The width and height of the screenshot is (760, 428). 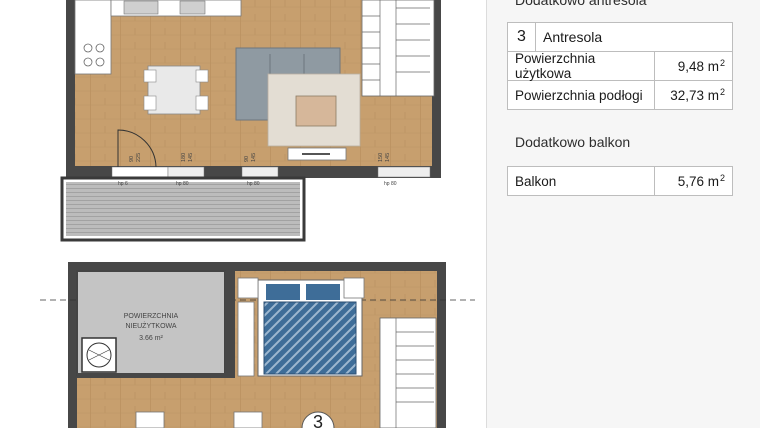 I want to click on balcony-table: Balkon 5,76 m2, so click(x=620, y=181).